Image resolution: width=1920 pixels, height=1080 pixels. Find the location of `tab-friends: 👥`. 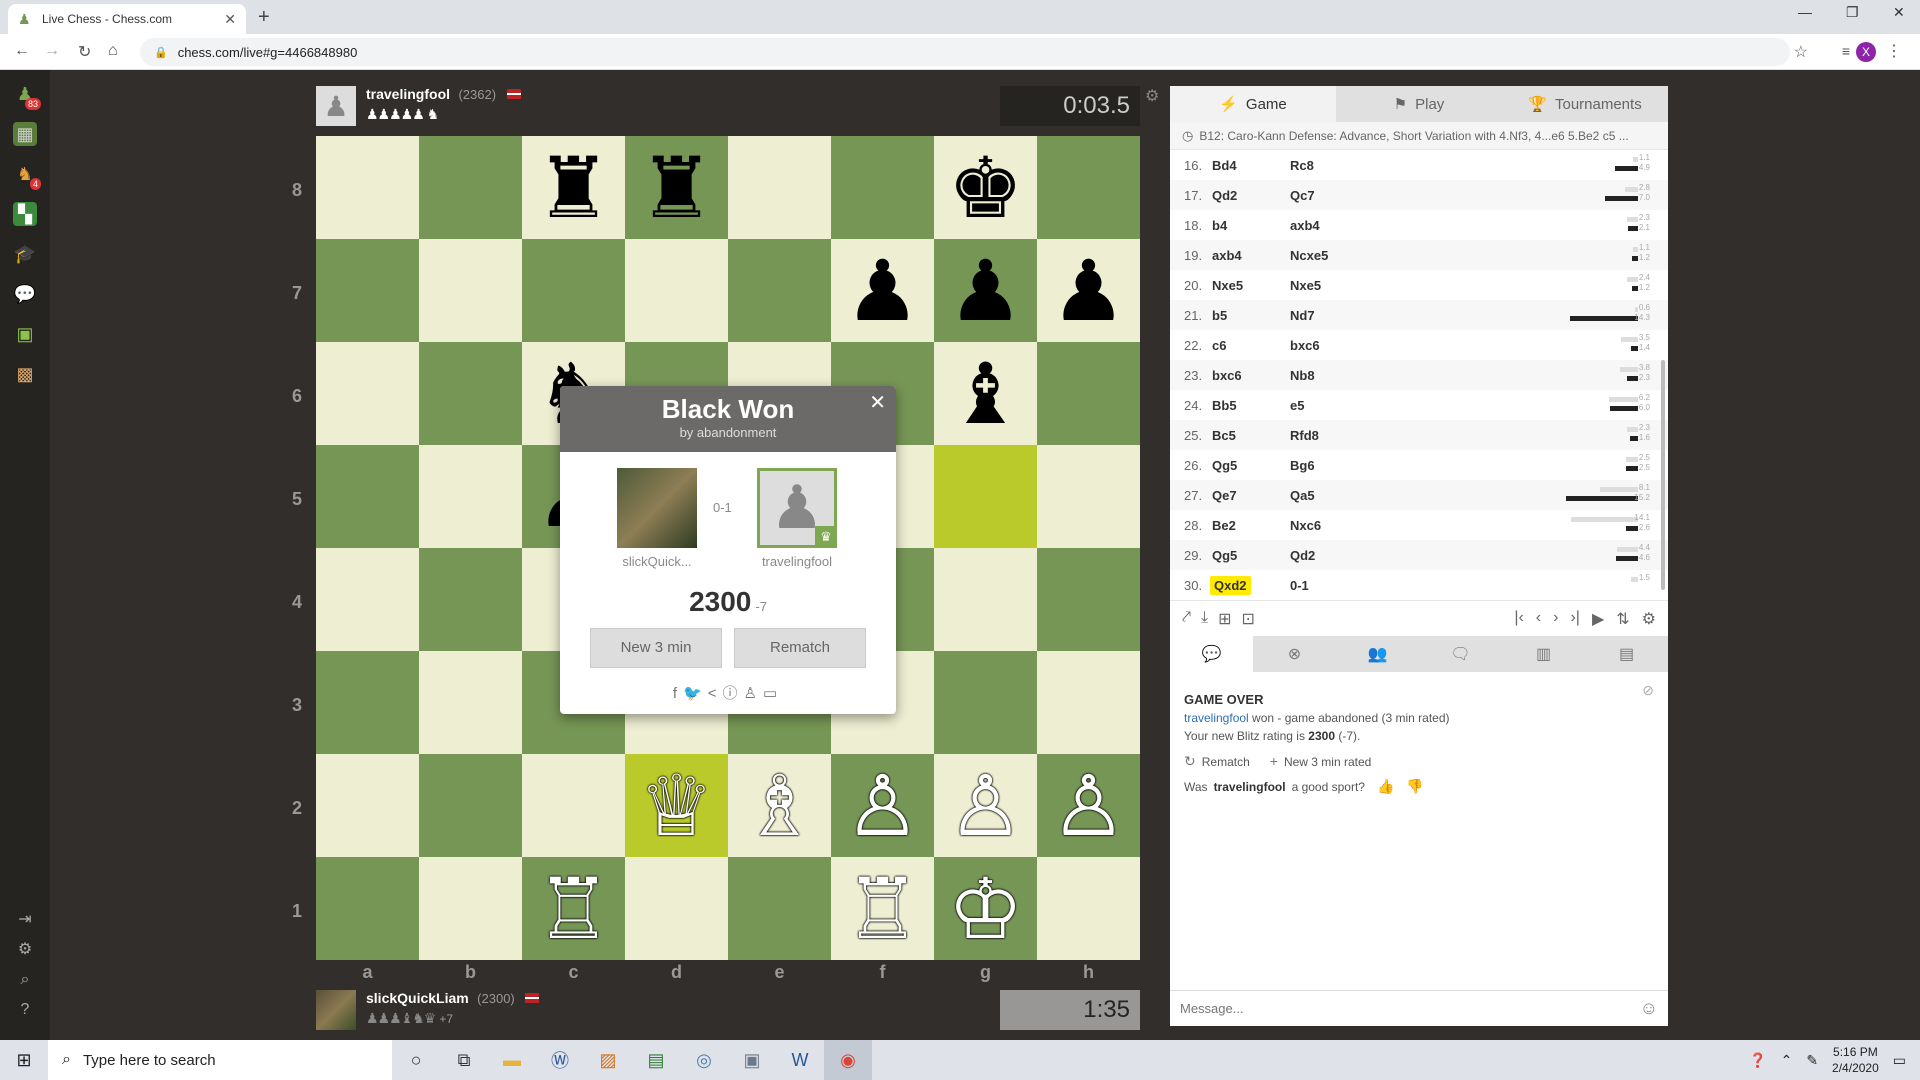

tab-friends: 👥 is located at coordinates (1377, 654).